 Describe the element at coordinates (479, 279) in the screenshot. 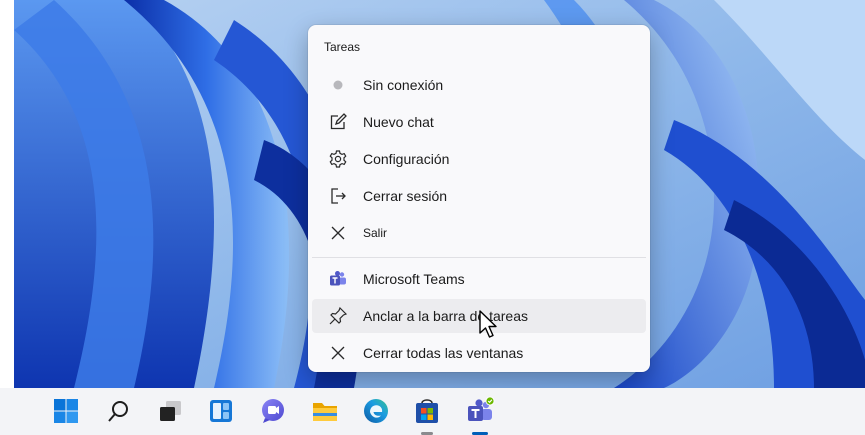

I see `app-microsoft-teams: Microsoft Teams` at that location.